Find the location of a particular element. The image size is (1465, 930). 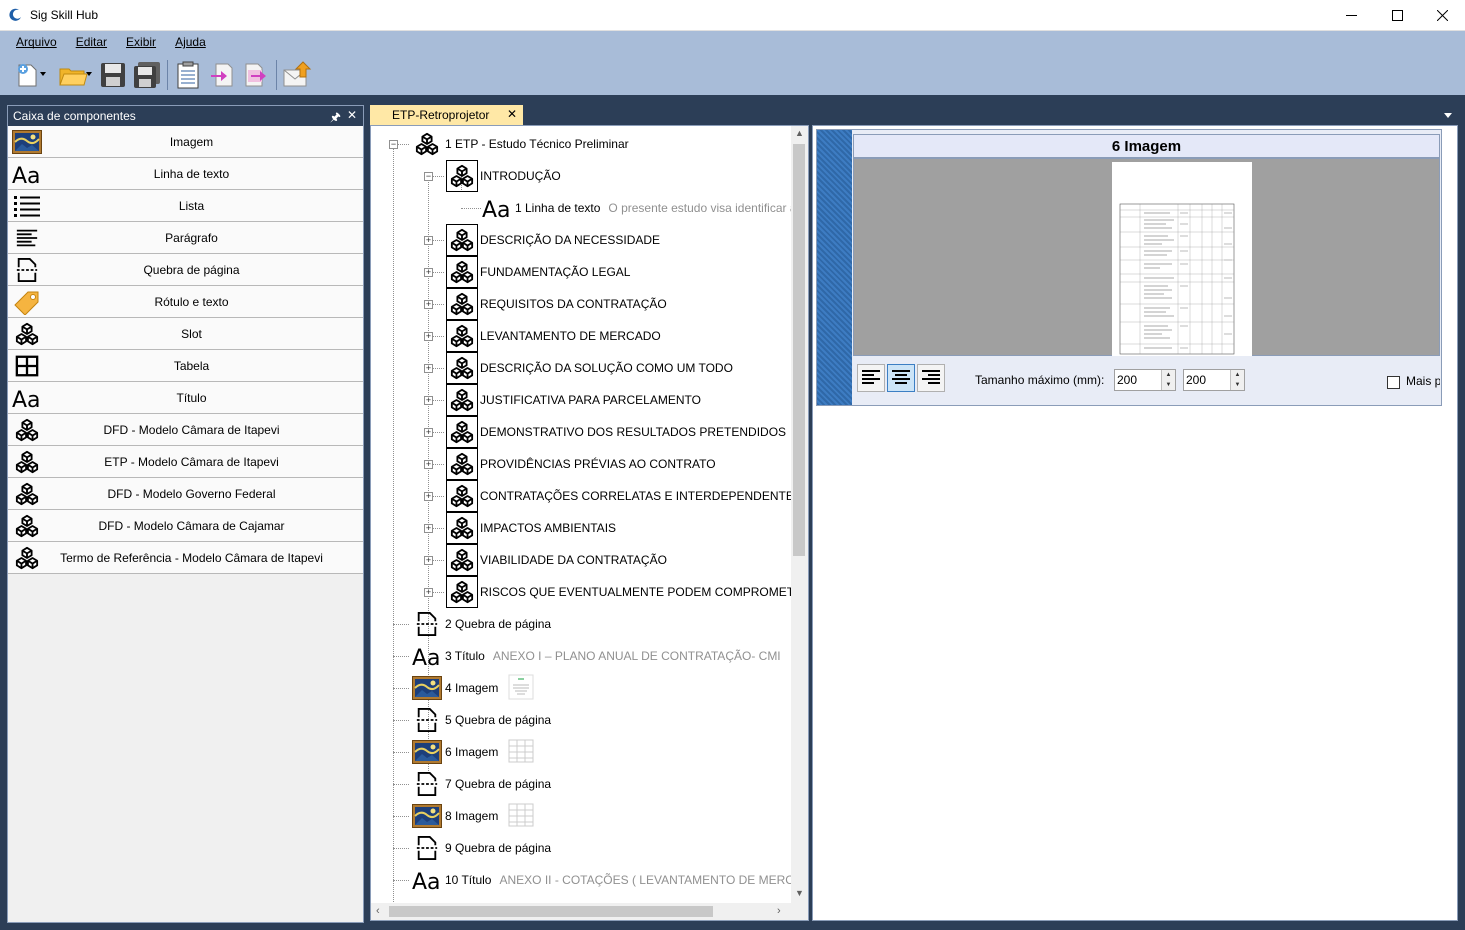

tab-list-dropdown-icon is located at coordinates (1448, 115).